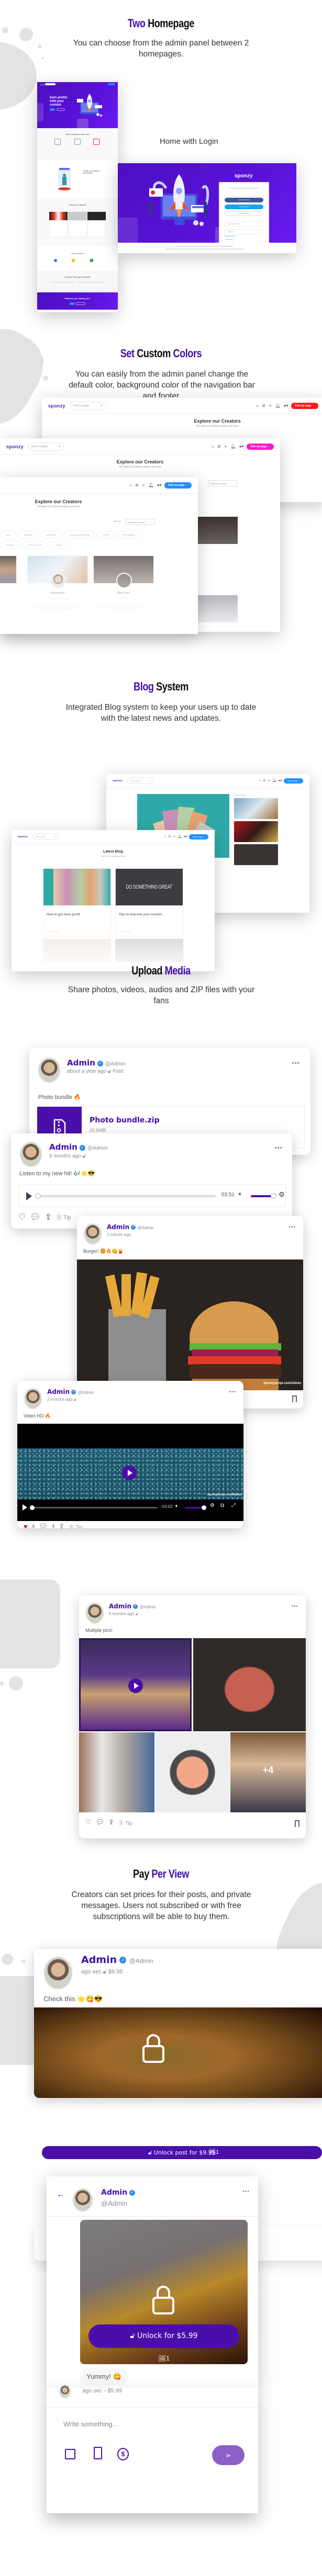  Describe the element at coordinates (98, 2453) in the screenshot. I see `attach-zip-icon` at that location.